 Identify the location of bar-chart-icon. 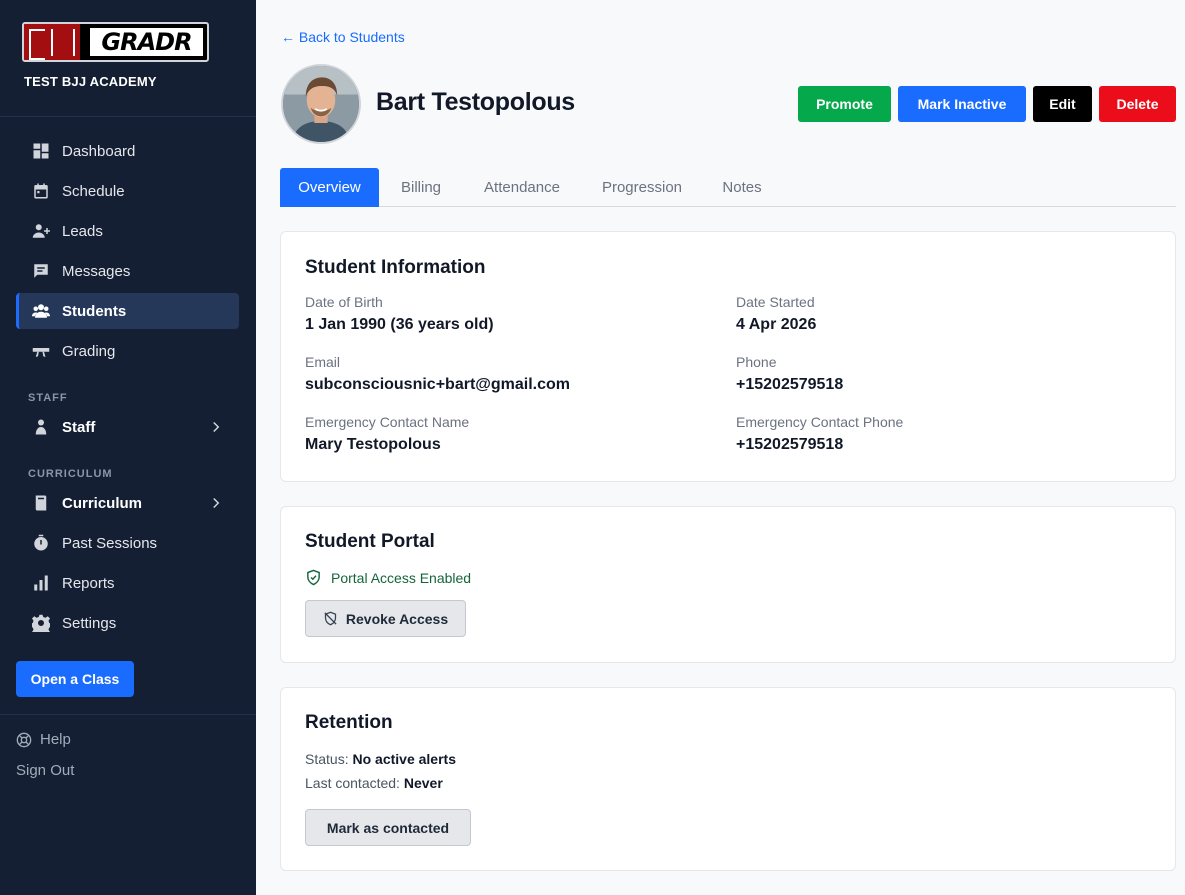
(41, 583).